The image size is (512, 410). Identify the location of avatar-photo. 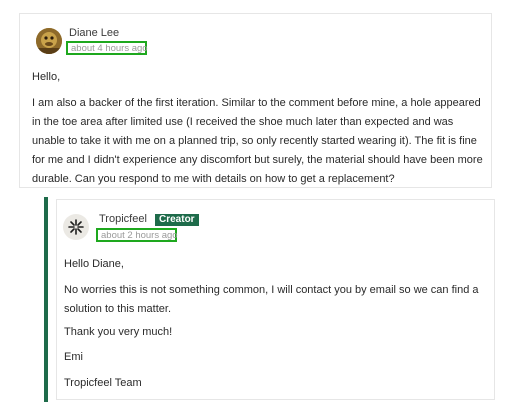
(49, 41).